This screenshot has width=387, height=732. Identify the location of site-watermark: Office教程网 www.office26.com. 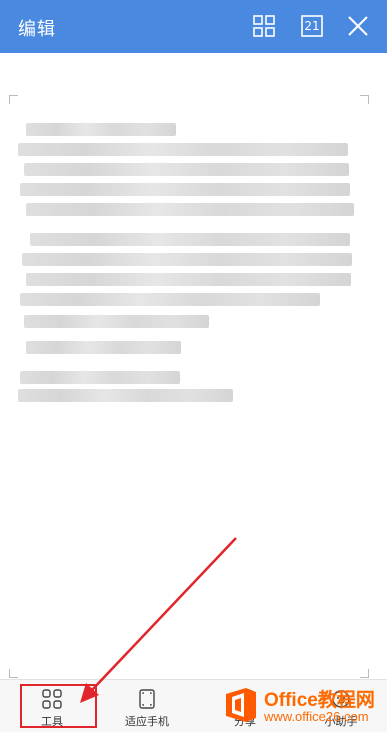
(302, 706).